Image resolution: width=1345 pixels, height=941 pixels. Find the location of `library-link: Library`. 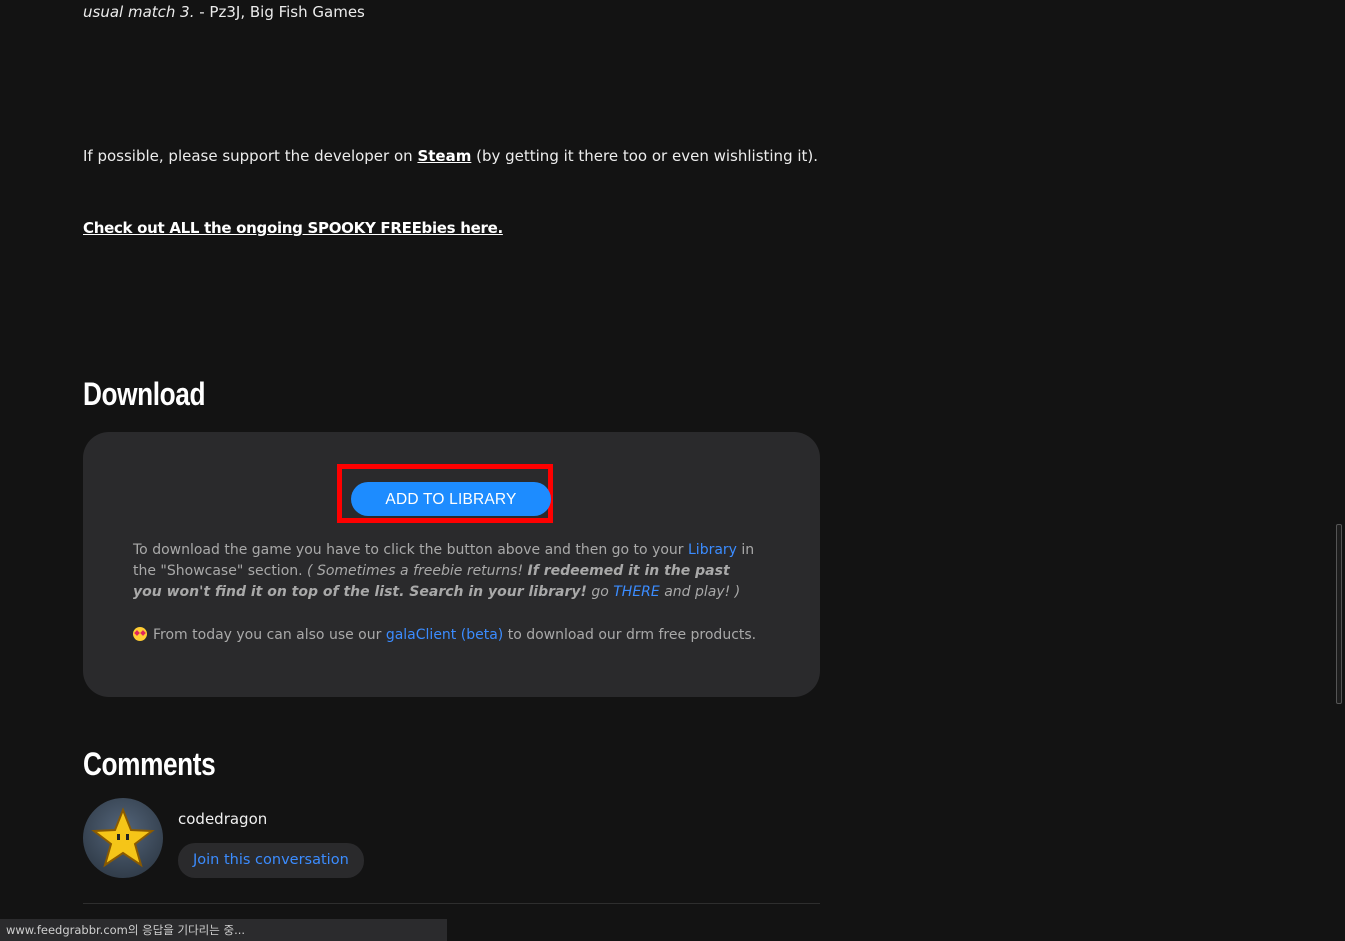

library-link: Library is located at coordinates (712, 550).